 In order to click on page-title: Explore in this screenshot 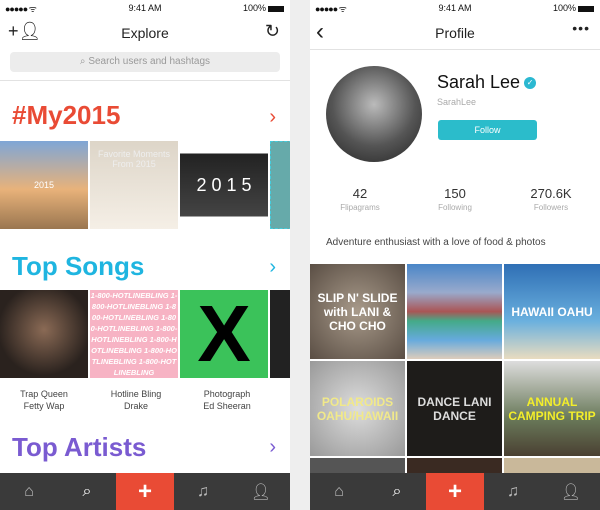, I will do `click(145, 33)`.